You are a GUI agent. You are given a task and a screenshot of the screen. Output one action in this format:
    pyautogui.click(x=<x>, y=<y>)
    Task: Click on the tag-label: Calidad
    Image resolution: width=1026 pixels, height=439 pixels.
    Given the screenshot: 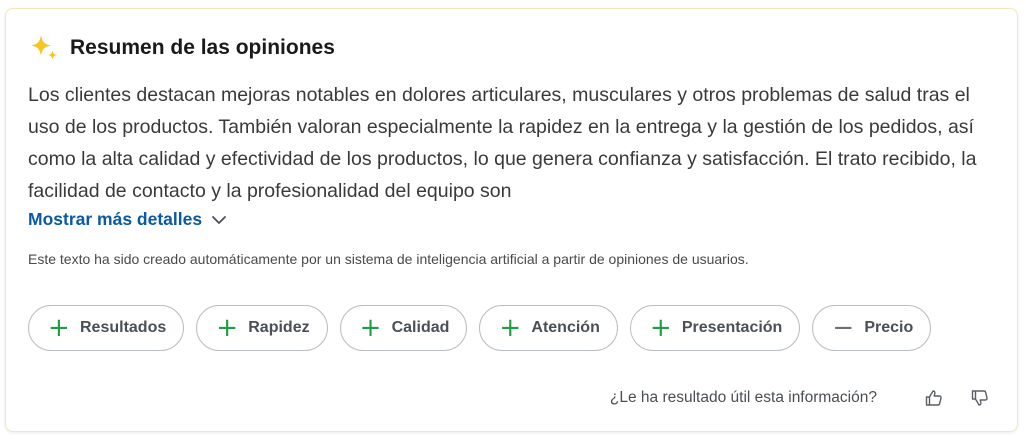 What is the action you would take?
    pyautogui.click(x=420, y=327)
    